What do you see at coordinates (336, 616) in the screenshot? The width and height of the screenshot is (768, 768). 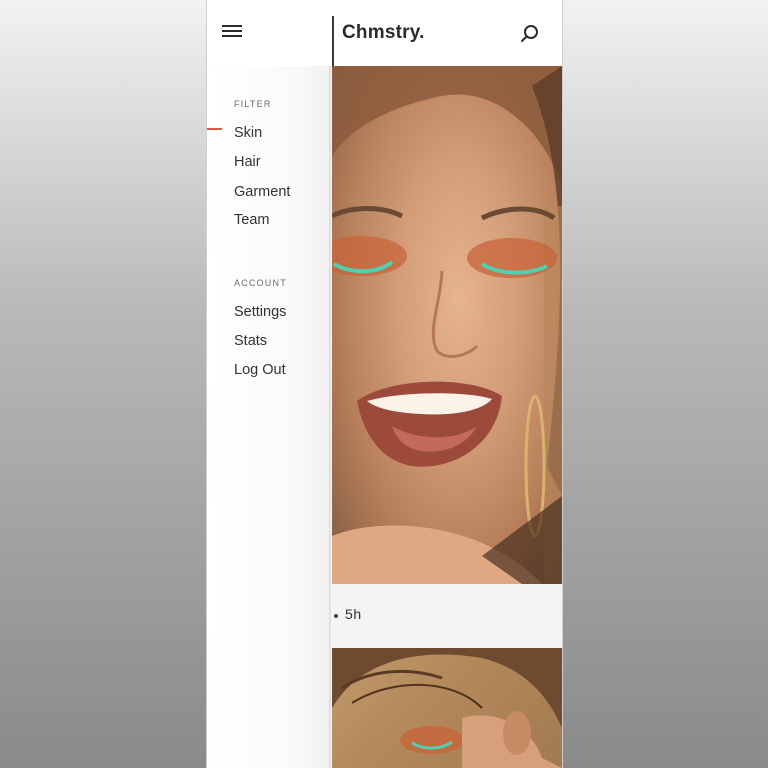 I see `bullet-icon` at bounding box center [336, 616].